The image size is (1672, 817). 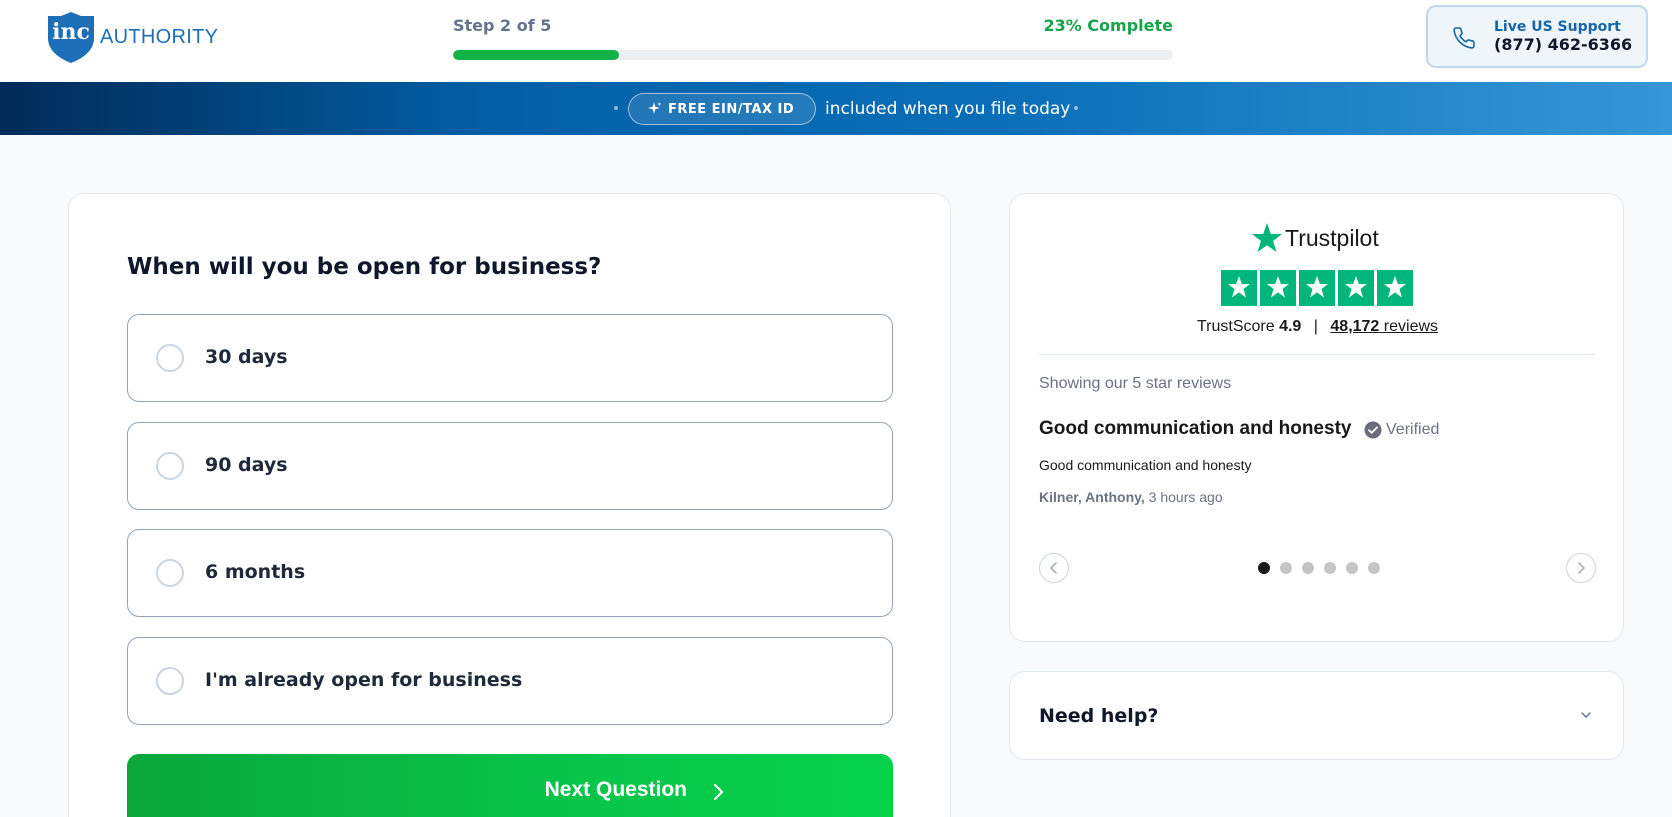 I want to click on option-90-days: 90 days, so click(x=510, y=466).